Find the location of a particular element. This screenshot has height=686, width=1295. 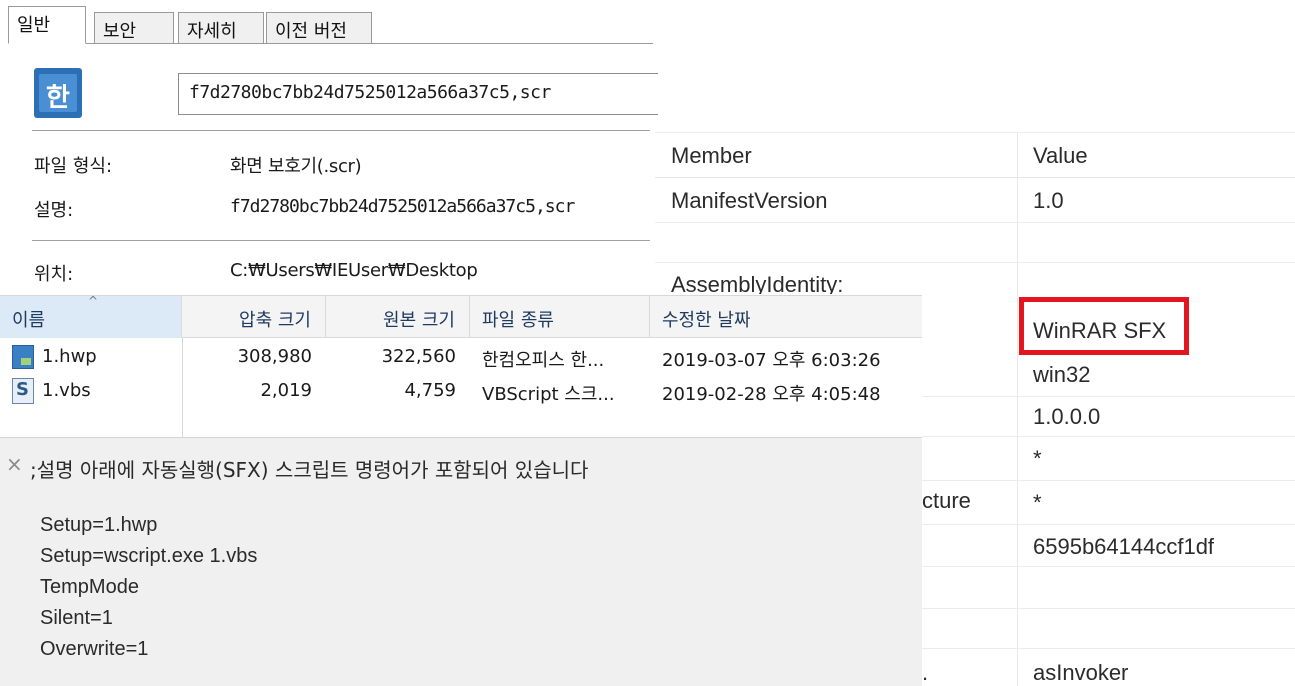

modified-date: 2019-03-07 오후 6:03:26 is located at coordinates (771, 360).